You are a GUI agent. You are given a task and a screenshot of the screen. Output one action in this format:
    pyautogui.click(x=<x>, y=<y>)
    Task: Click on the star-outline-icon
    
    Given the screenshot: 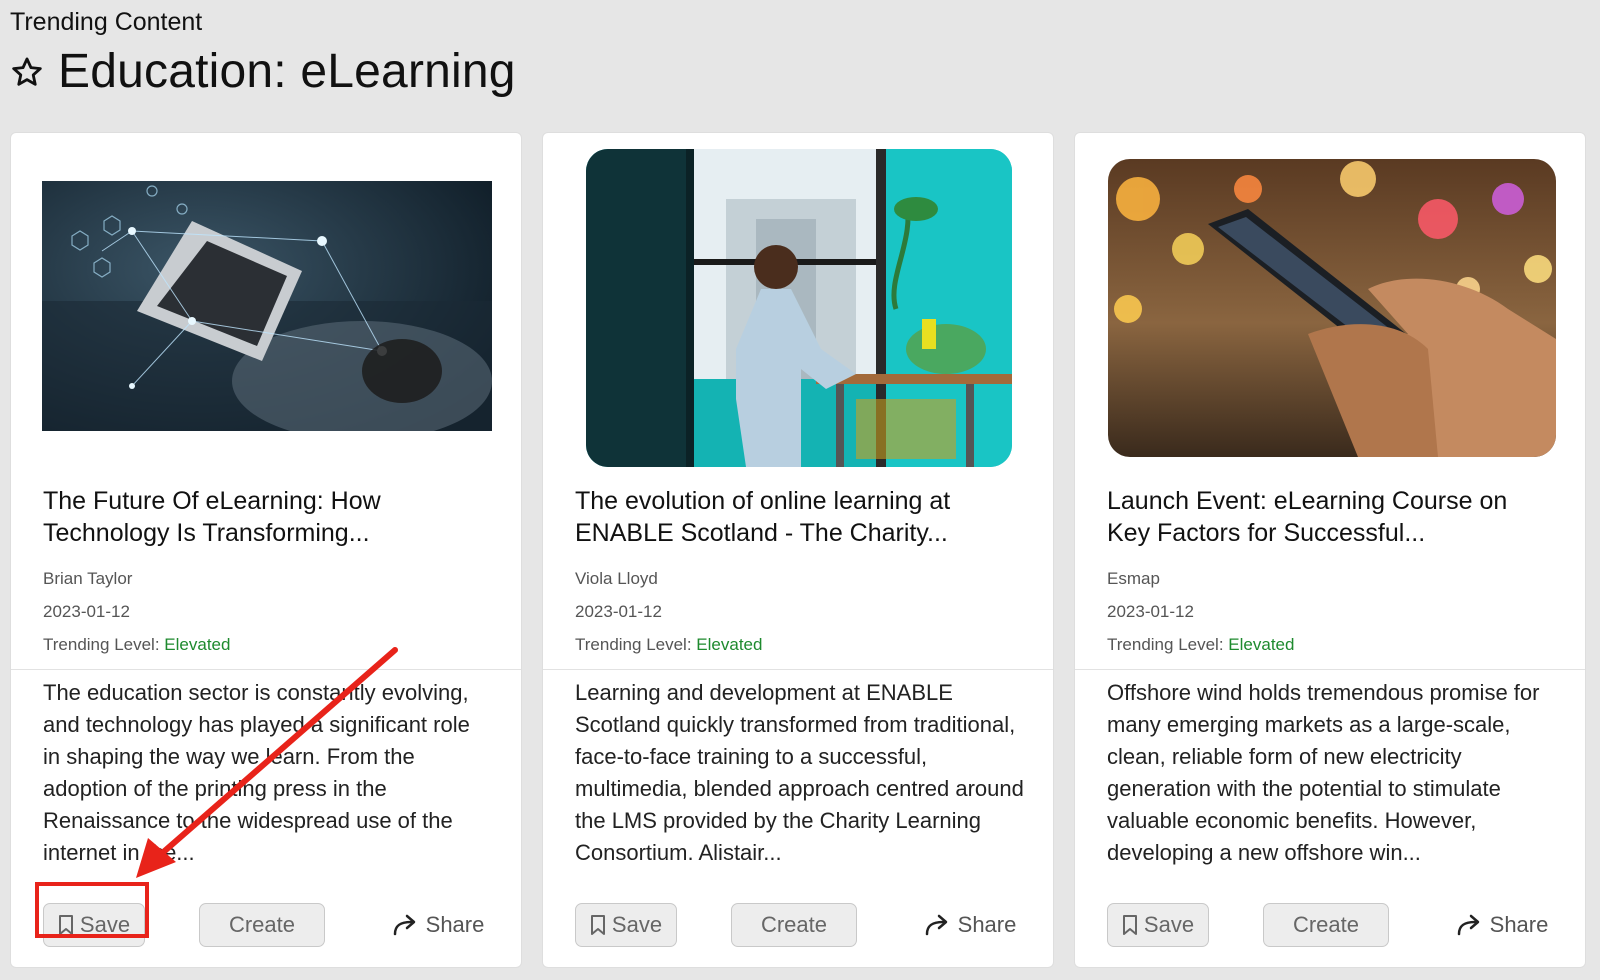 What is the action you would take?
    pyautogui.click(x=27, y=72)
    